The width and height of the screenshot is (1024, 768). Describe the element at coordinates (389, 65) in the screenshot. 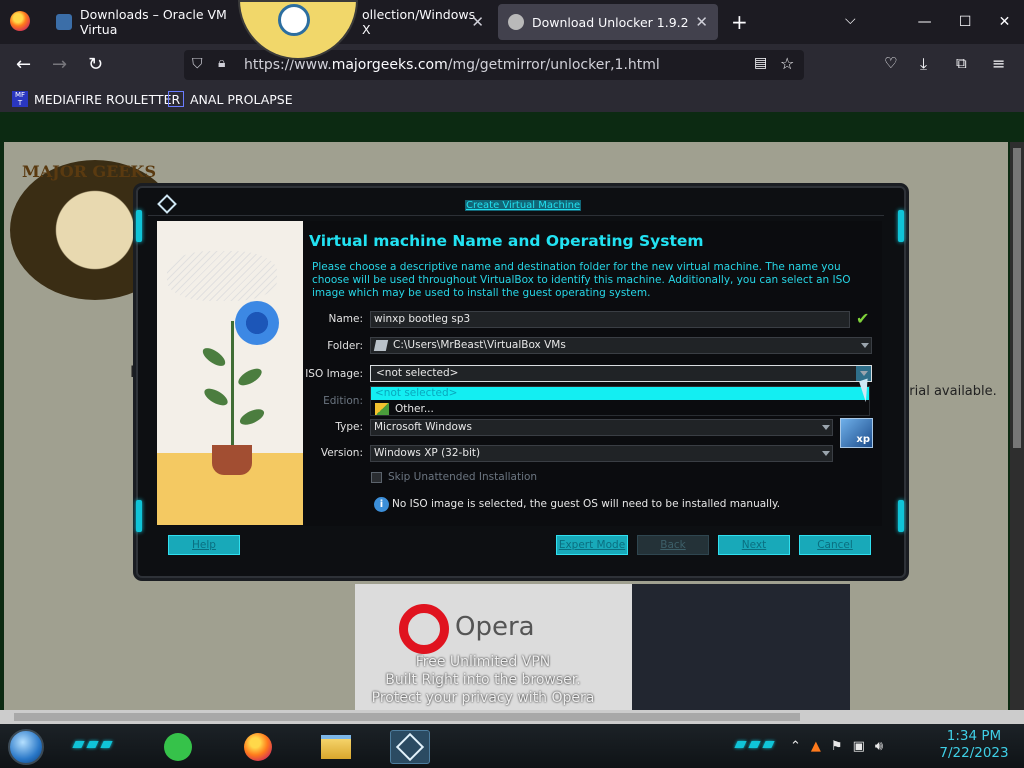

I see `url-domain: majorgeeks.com` at that location.